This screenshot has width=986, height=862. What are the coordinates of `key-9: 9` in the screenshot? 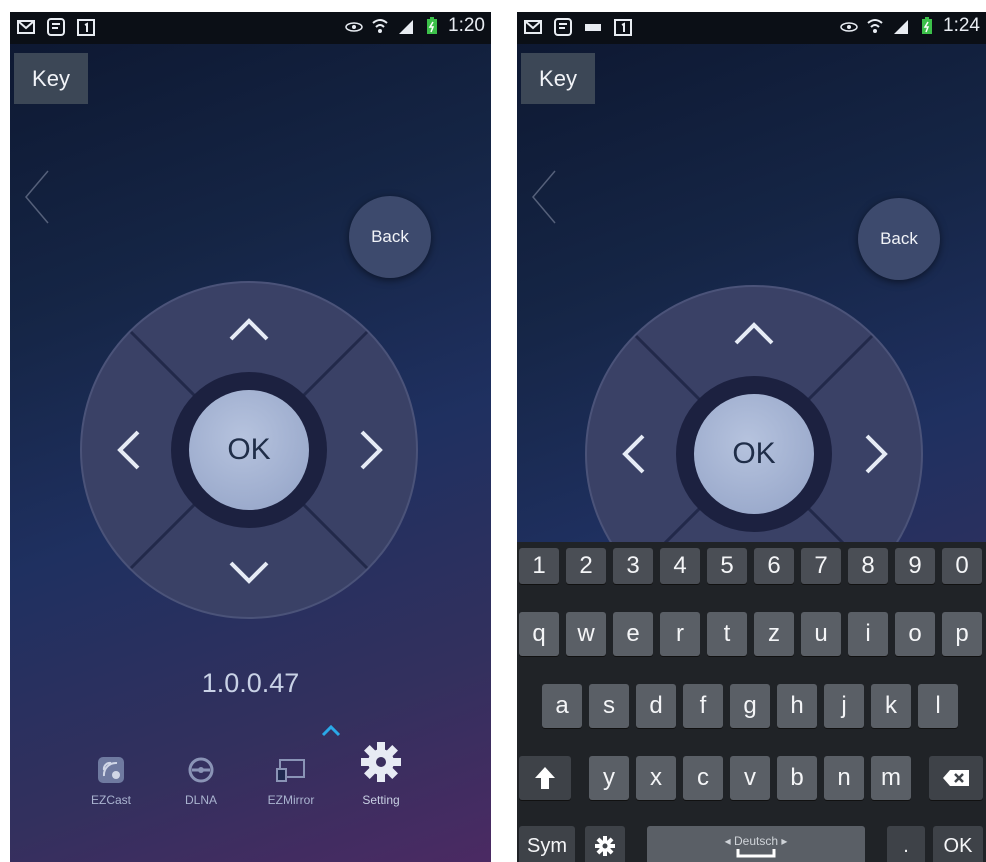 It's located at (915, 566).